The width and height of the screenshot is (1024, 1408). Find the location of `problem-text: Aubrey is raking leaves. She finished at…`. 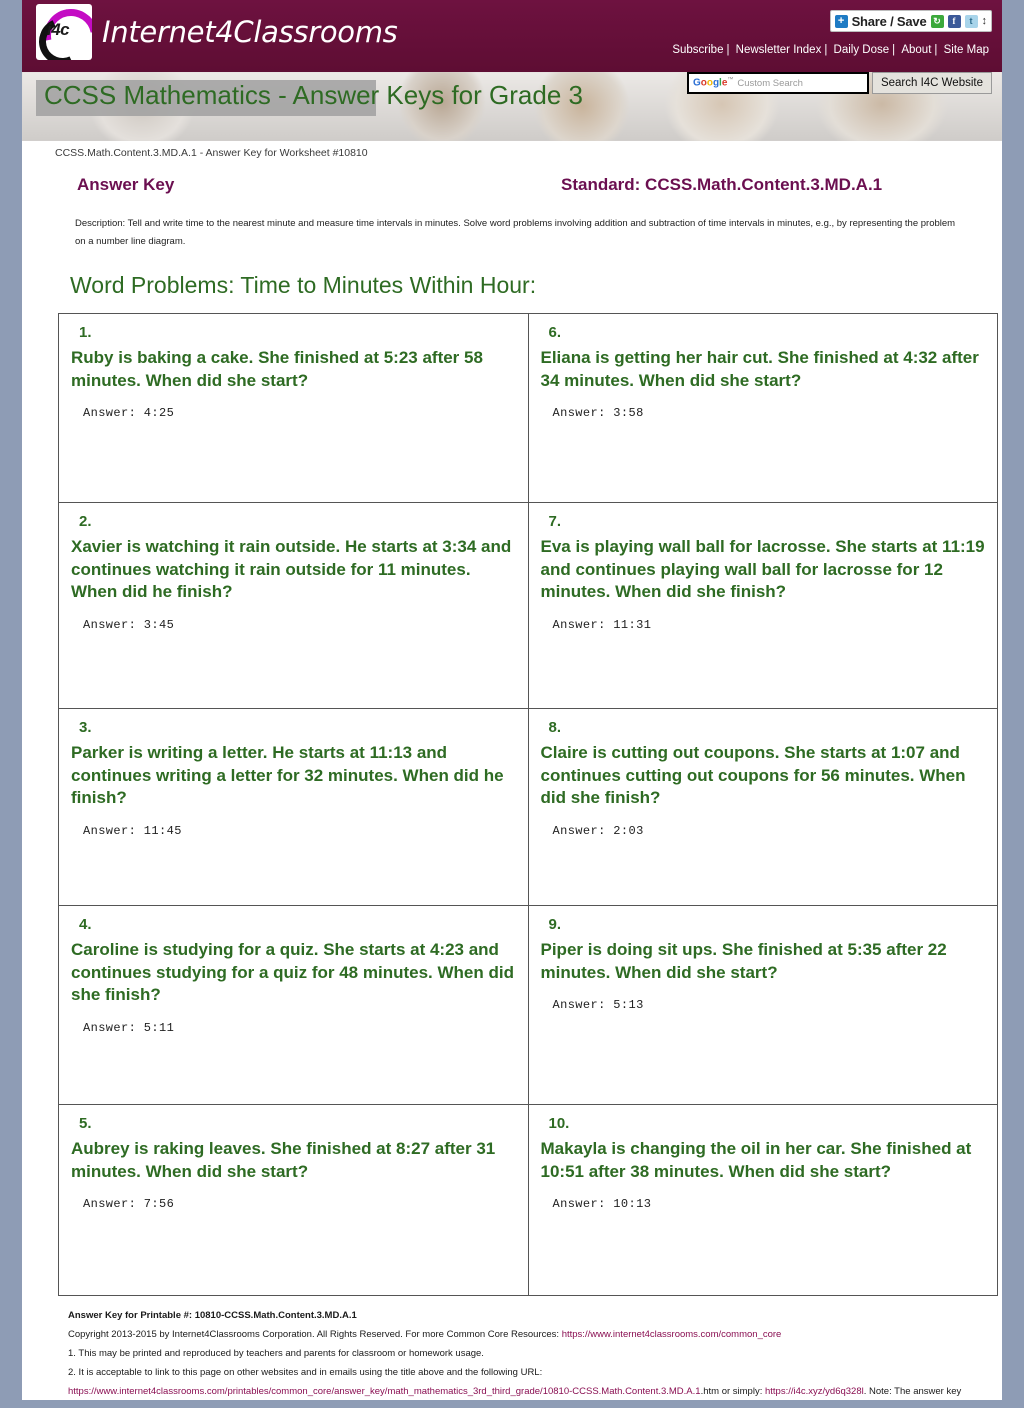

problem-text: Aubrey is raking leaves. She finished at… is located at coordinates (283, 1160).